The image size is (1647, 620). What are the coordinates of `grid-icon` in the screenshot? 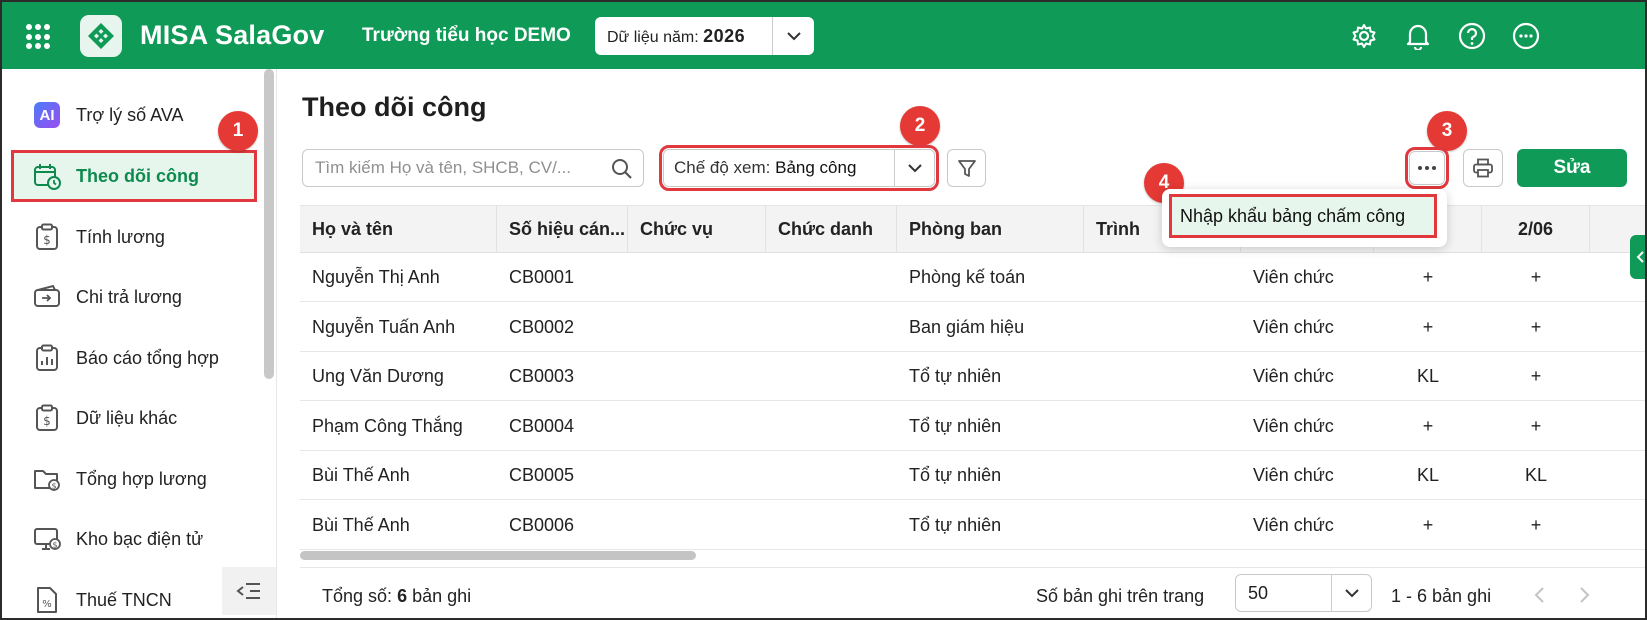 It's located at (39, 37).